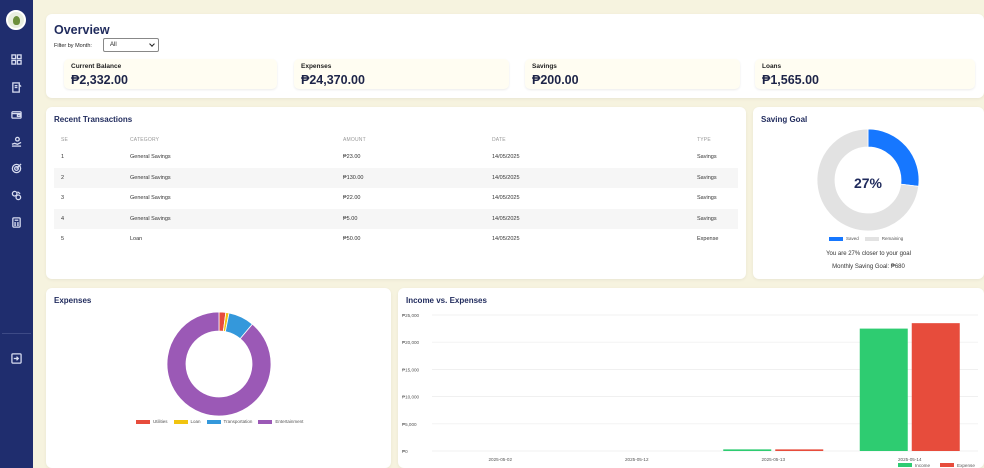 The image size is (984, 468). I want to click on stat-label: Current Balance, so click(96, 66).